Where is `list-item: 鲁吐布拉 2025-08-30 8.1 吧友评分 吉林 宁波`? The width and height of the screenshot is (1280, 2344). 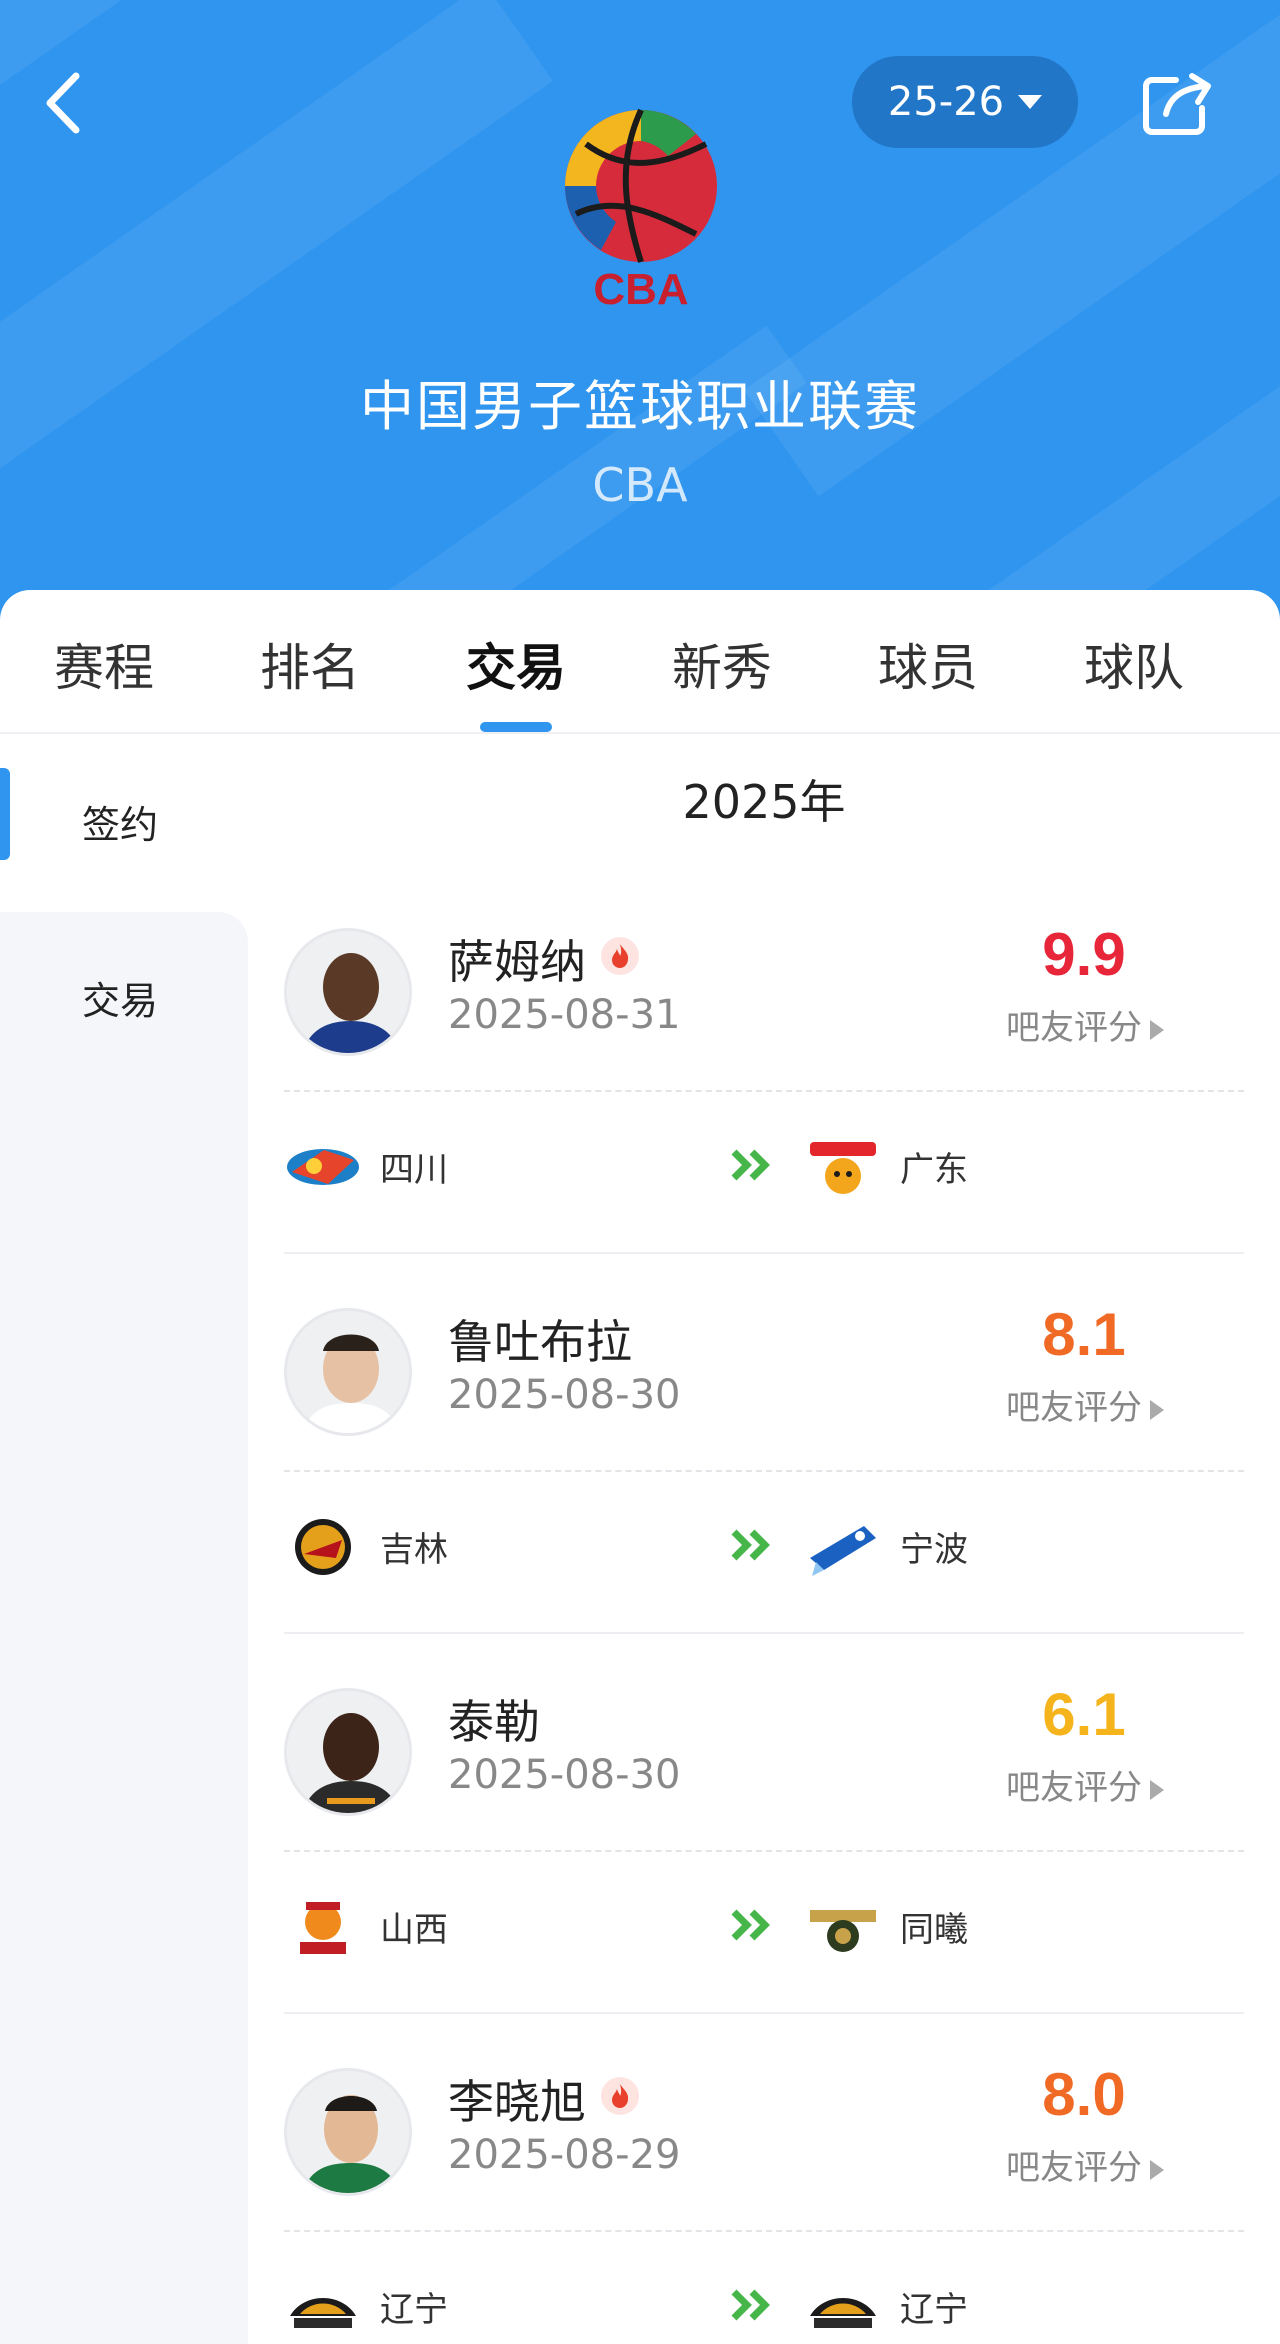
list-item: 鲁吐布拉 2025-08-30 8.1 吧友评分 吉林 宁波 is located at coordinates (764, 1476).